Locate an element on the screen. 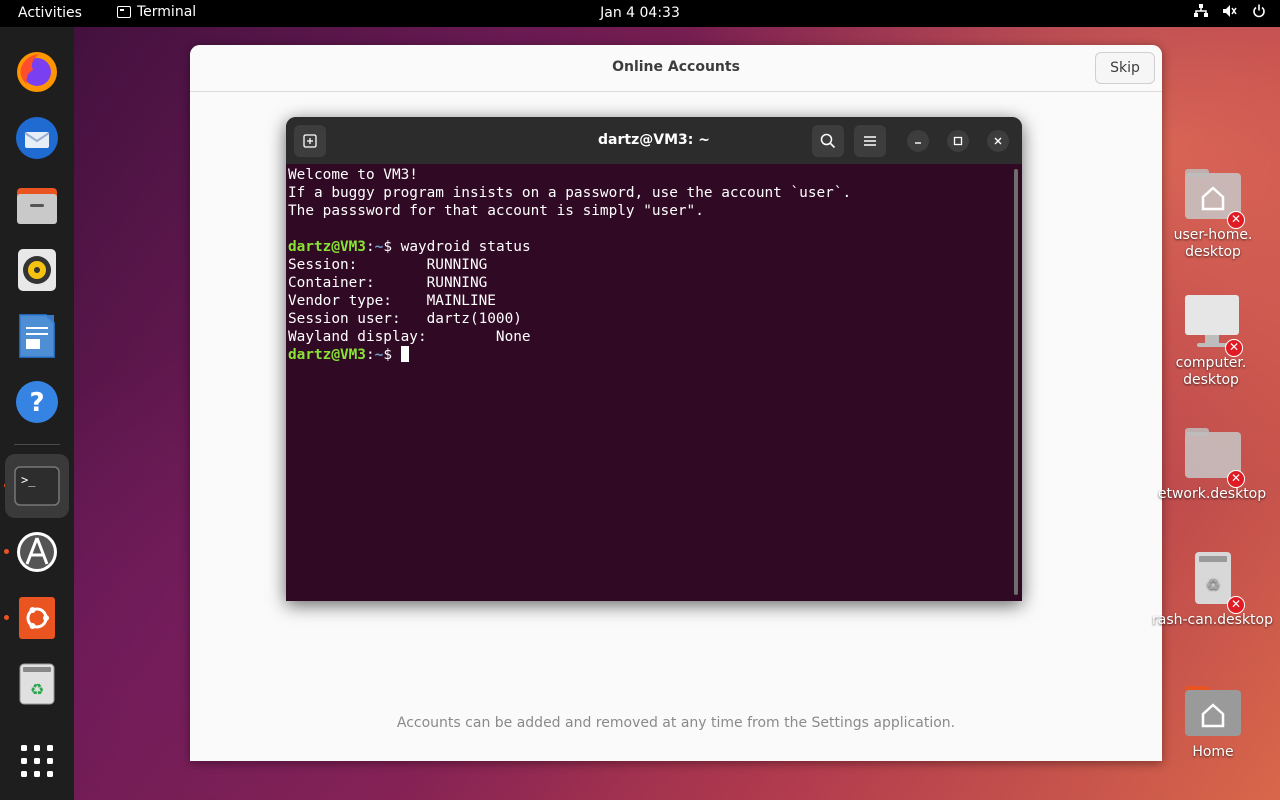  search-button is located at coordinates (828, 141).